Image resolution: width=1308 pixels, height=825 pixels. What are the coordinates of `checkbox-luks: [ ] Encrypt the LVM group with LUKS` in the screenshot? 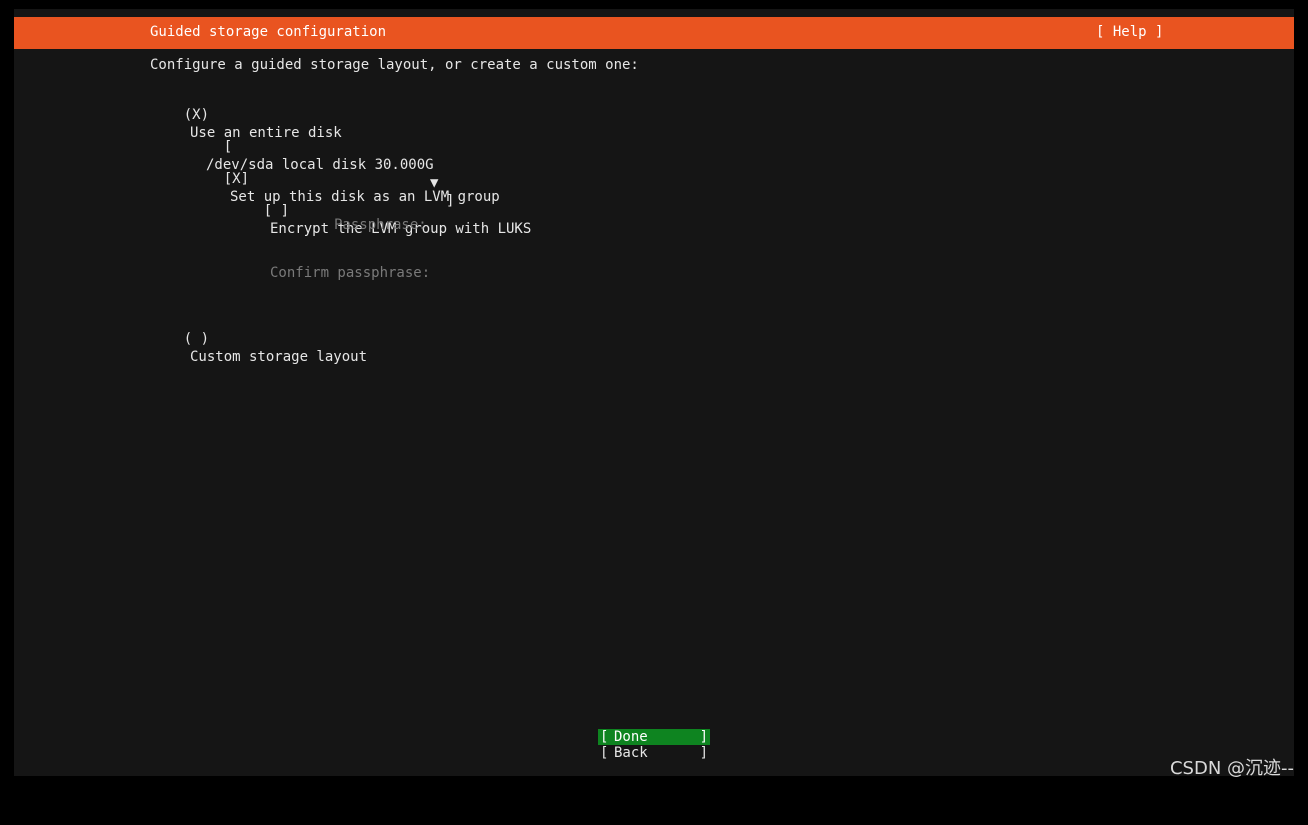 It's located at (259, 220).